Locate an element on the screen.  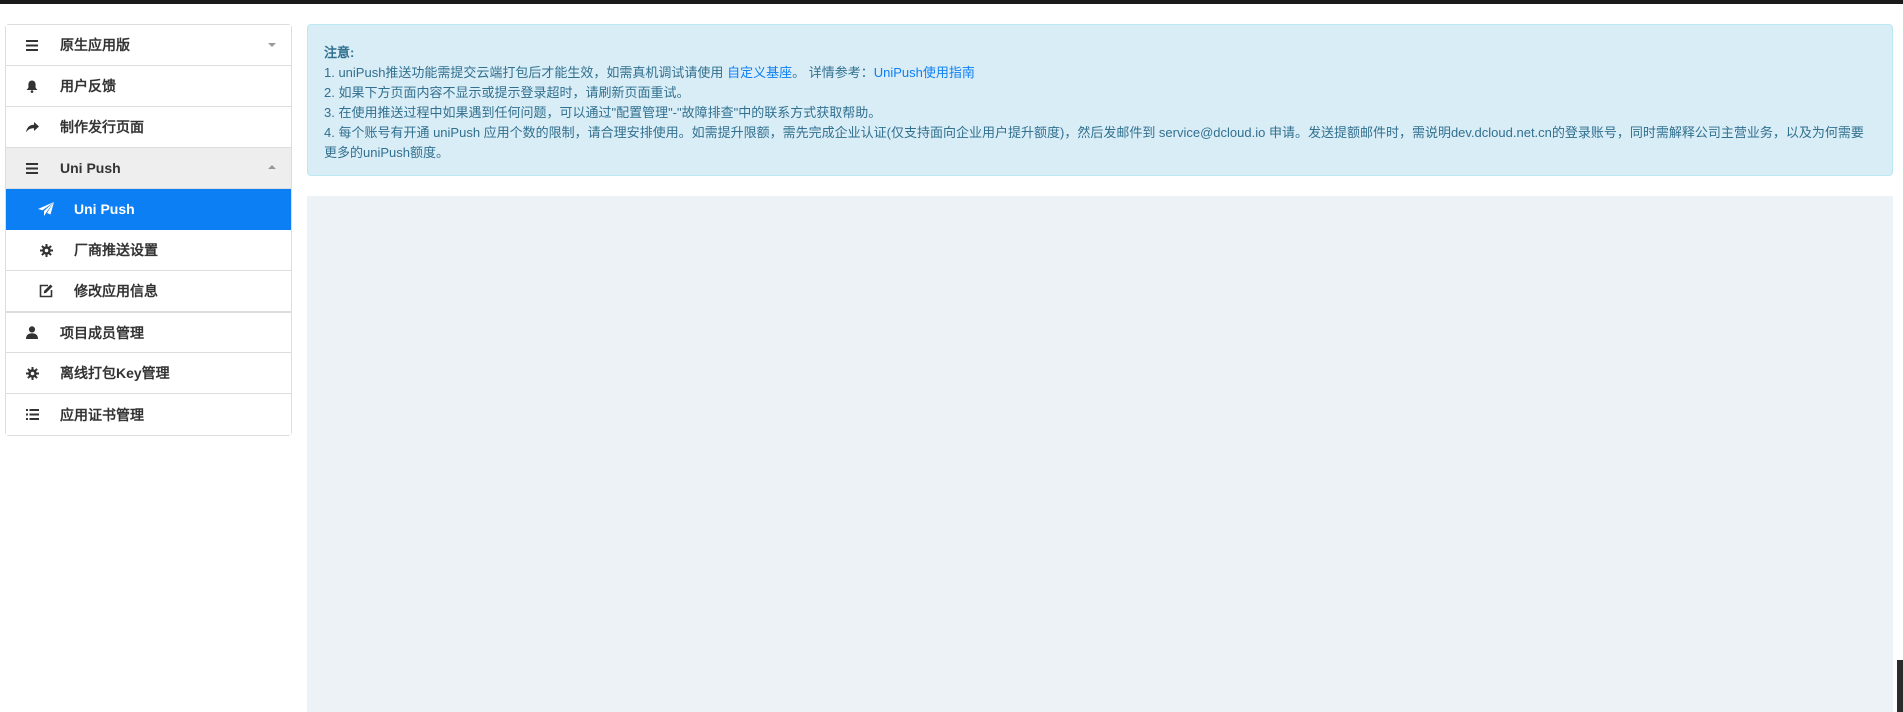
sidebar-subitem-uni-push: Uni Push is located at coordinates (148, 209).